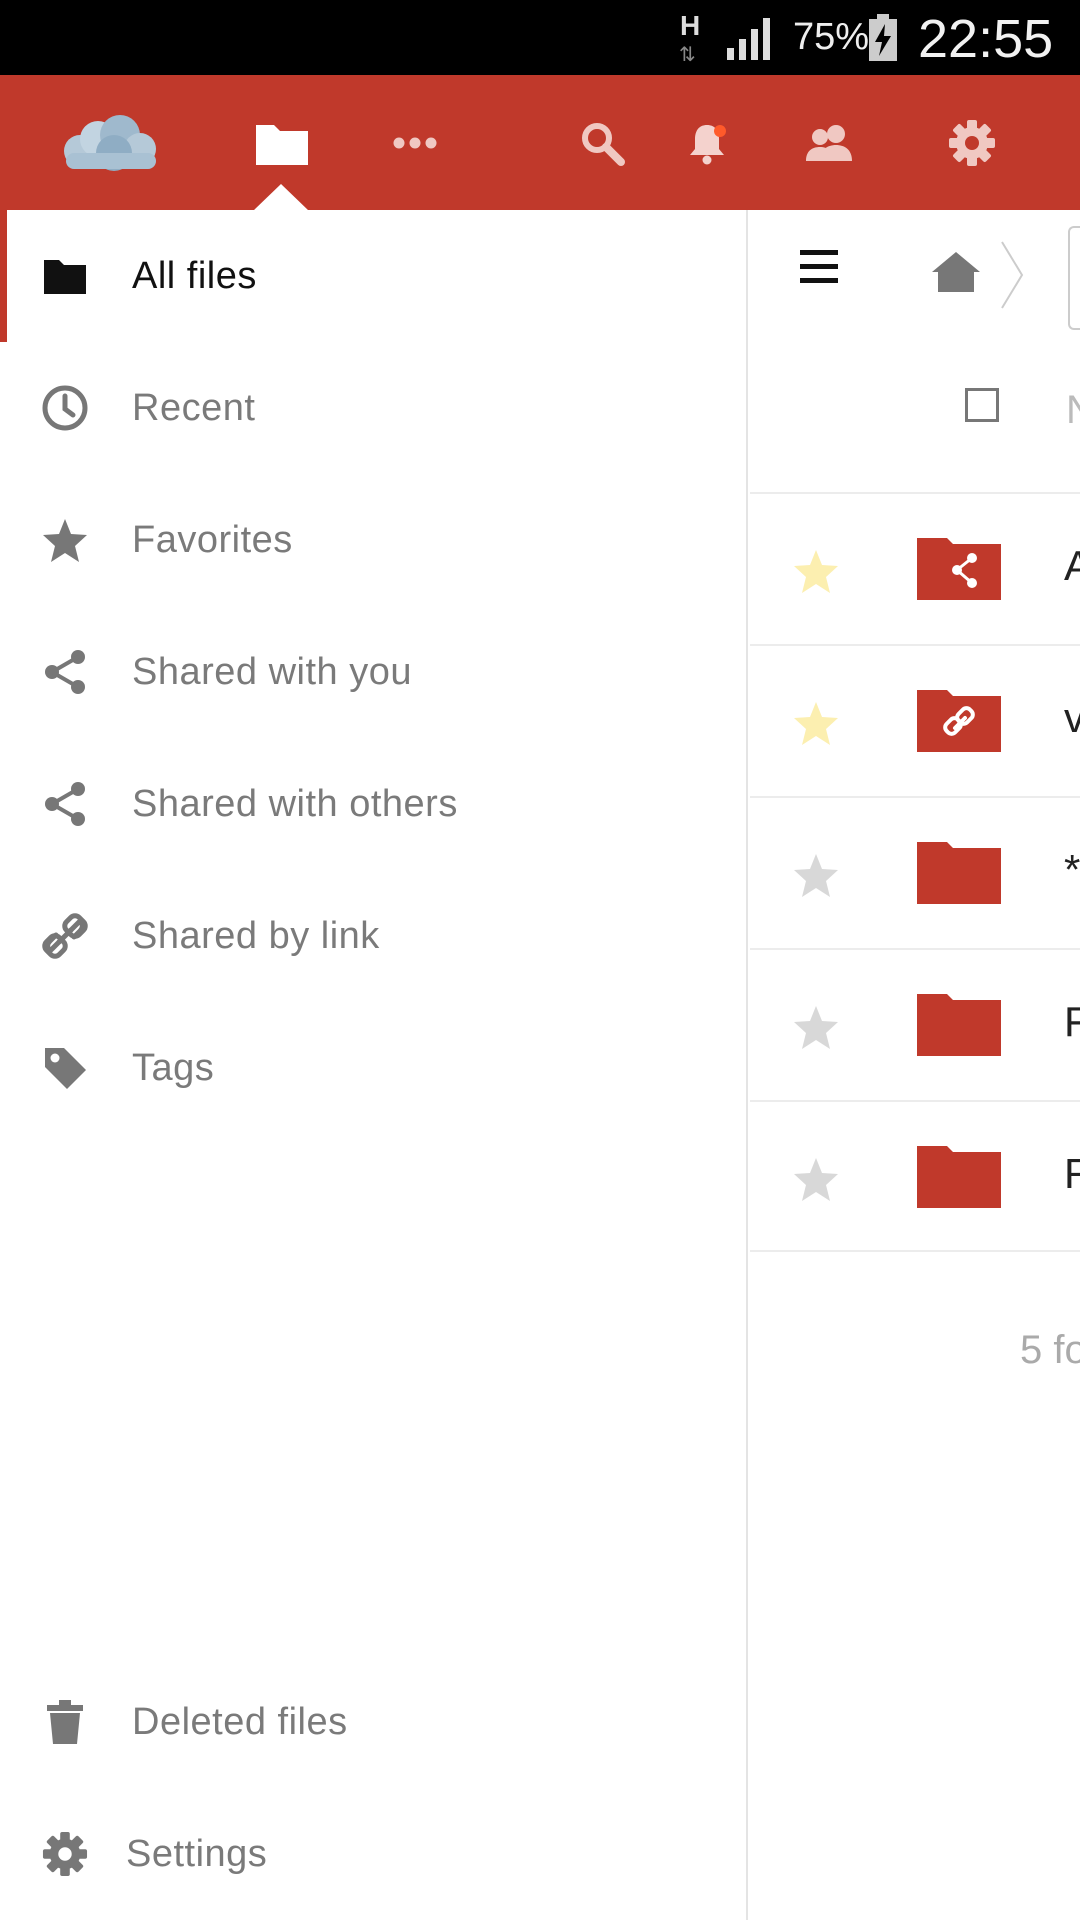 This screenshot has width=1080, height=1920. I want to click on star-icon, so click(65, 540).